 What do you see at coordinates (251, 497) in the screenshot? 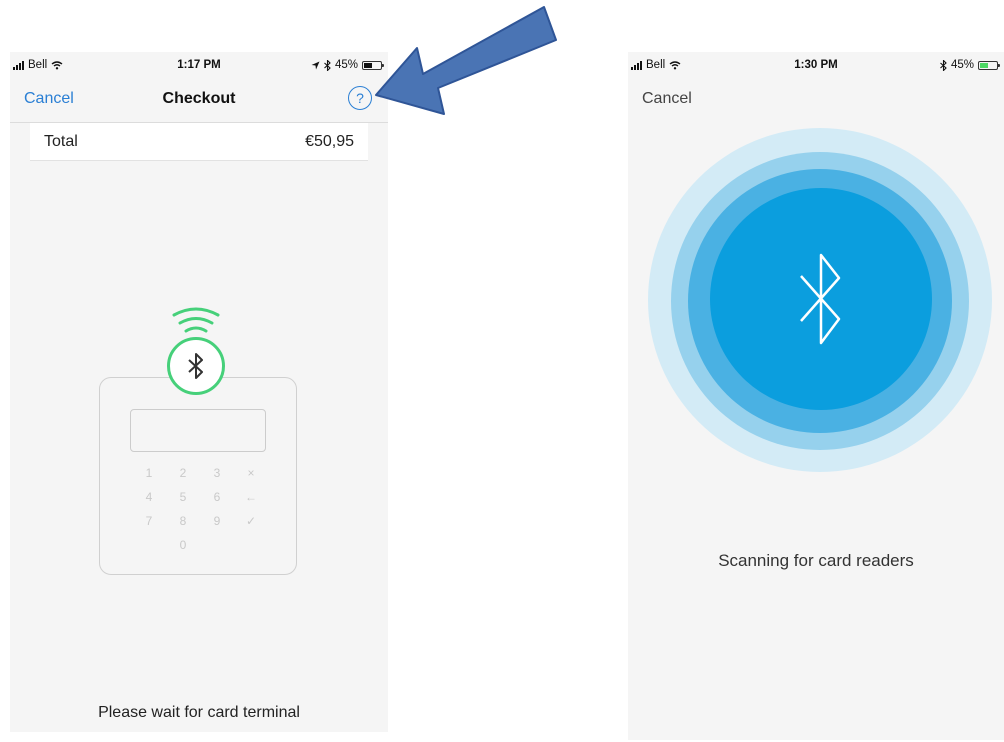
I see `key-back: ←` at bounding box center [251, 497].